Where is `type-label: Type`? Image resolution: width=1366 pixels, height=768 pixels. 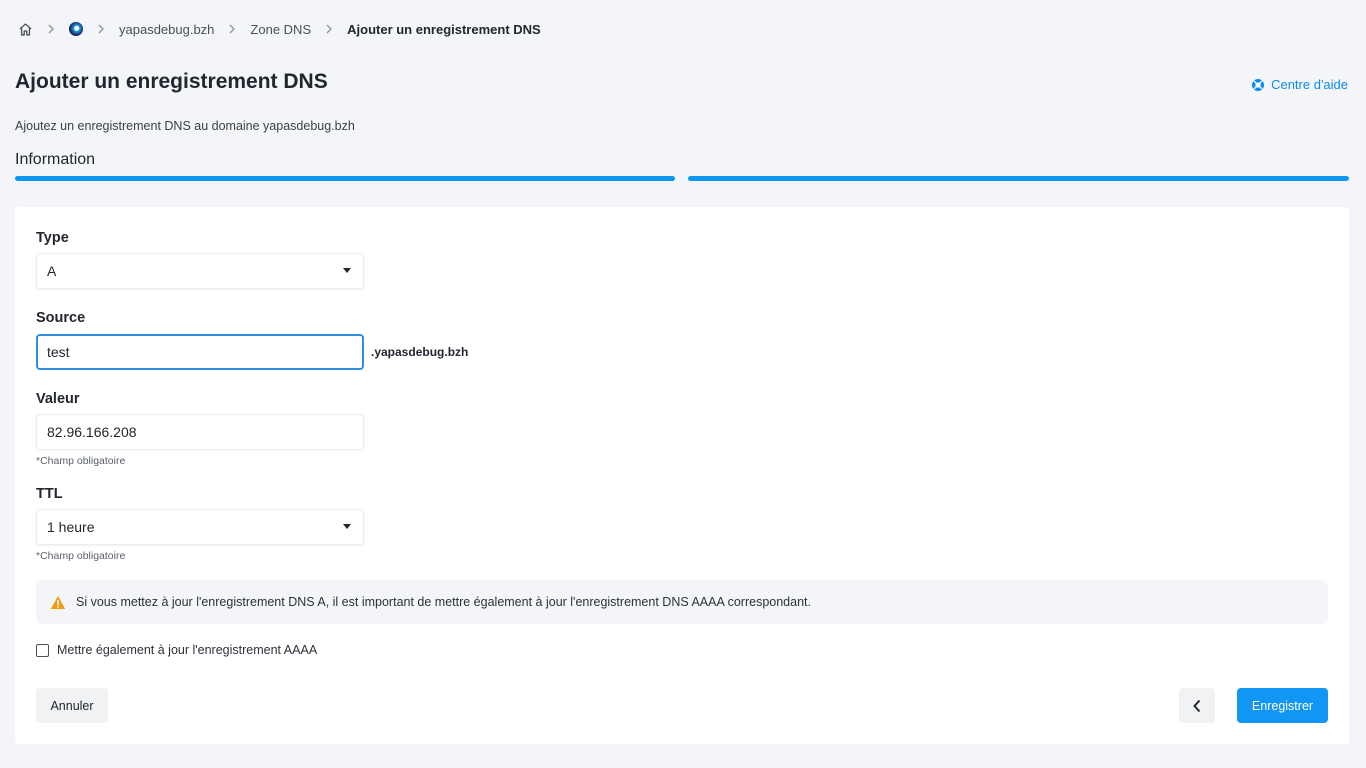 type-label: Type is located at coordinates (52, 238).